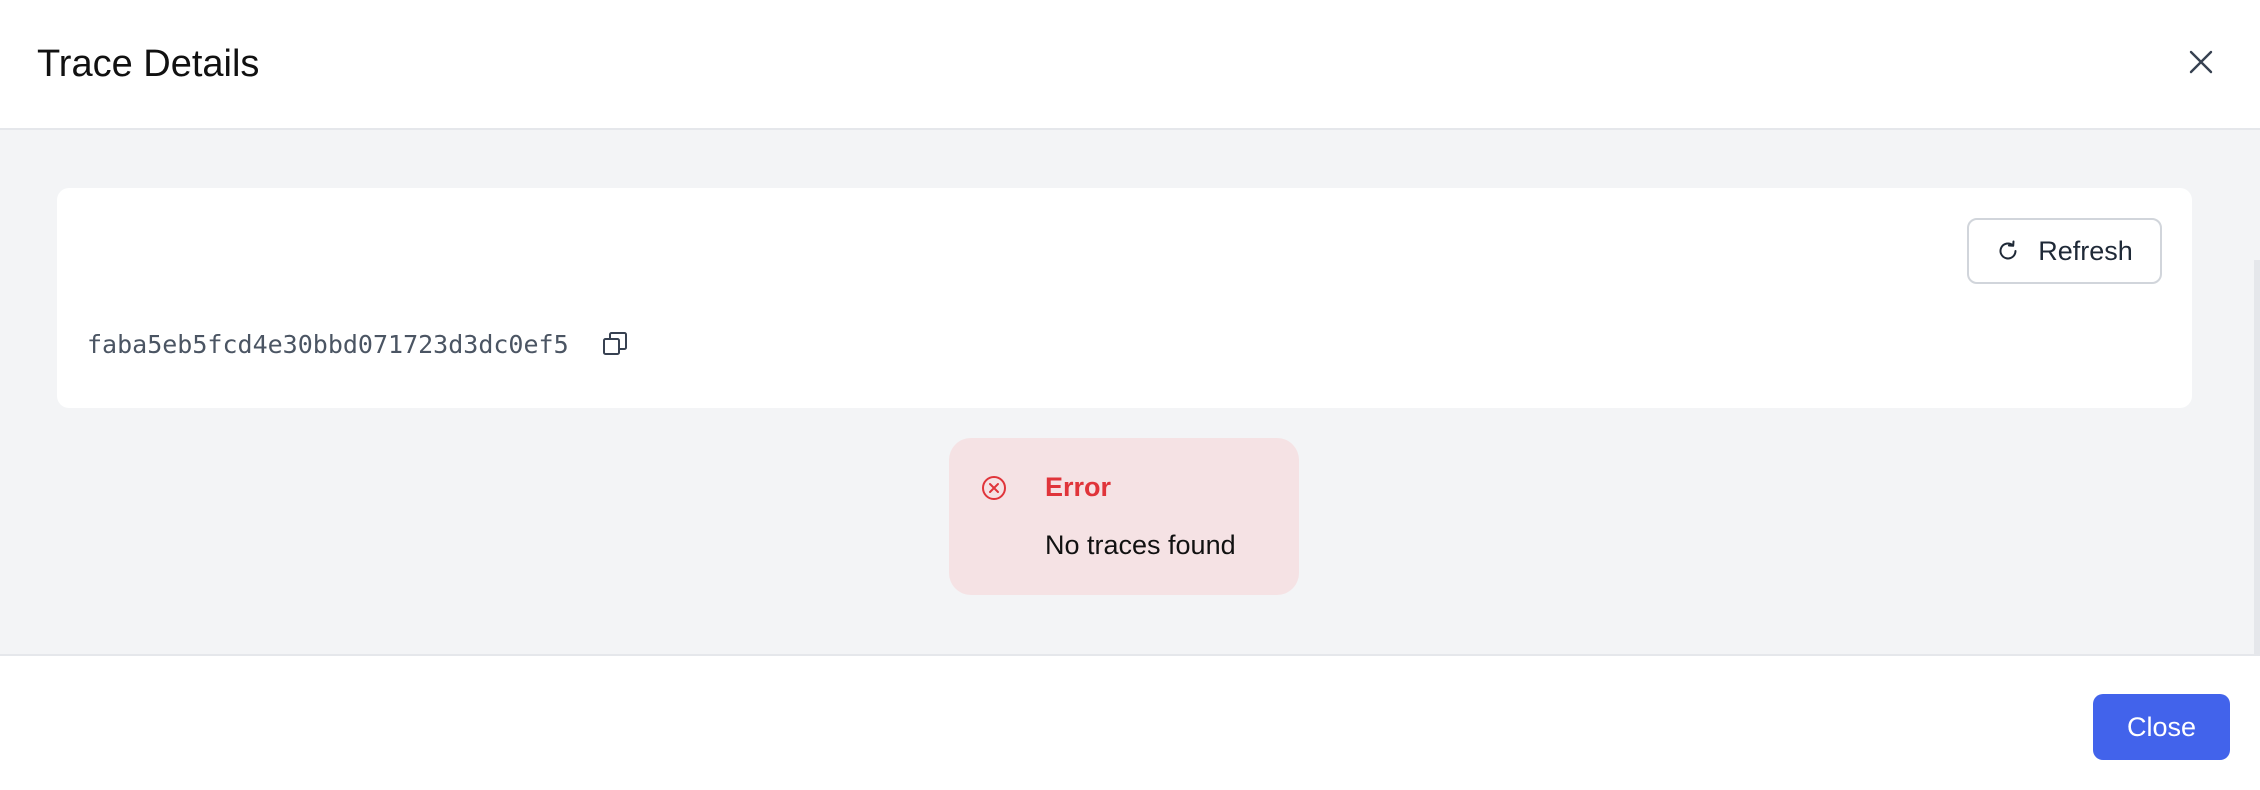  I want to click on error-alert: Error No traces found, so click(1124, 516).